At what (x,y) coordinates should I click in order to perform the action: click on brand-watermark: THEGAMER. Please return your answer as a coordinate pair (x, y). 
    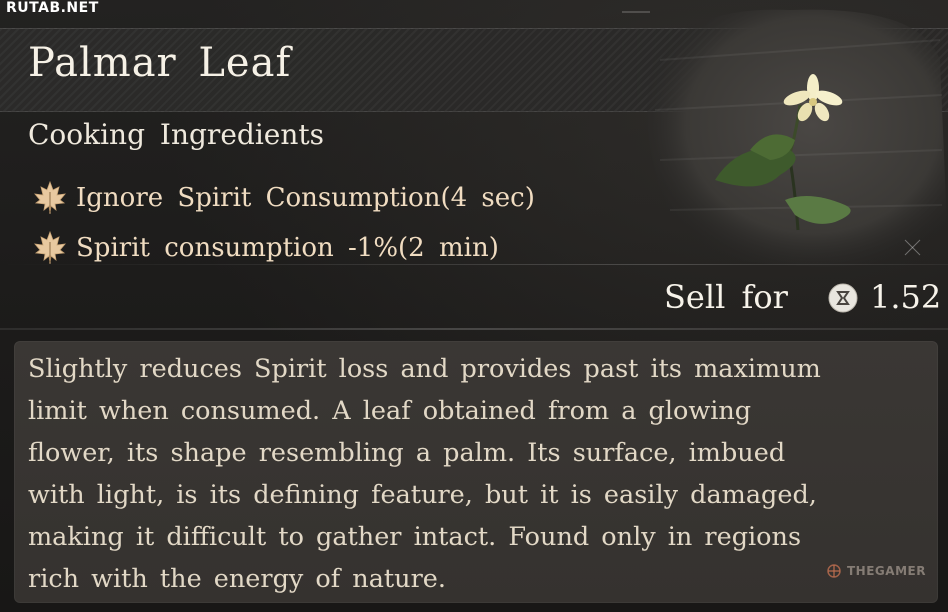
    Looking at the image, I should click on (876, 571).